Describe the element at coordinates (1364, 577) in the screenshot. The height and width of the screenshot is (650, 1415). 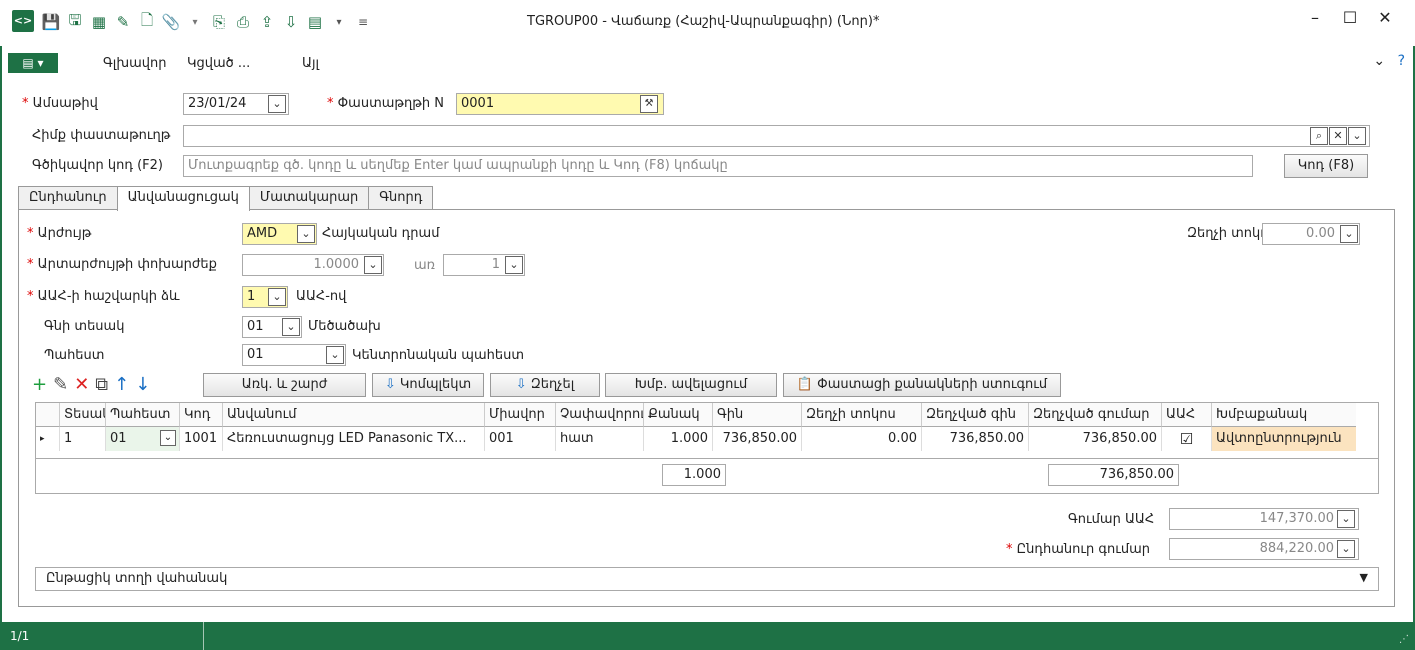
I see `caret-down-icon: ▼` at that location.